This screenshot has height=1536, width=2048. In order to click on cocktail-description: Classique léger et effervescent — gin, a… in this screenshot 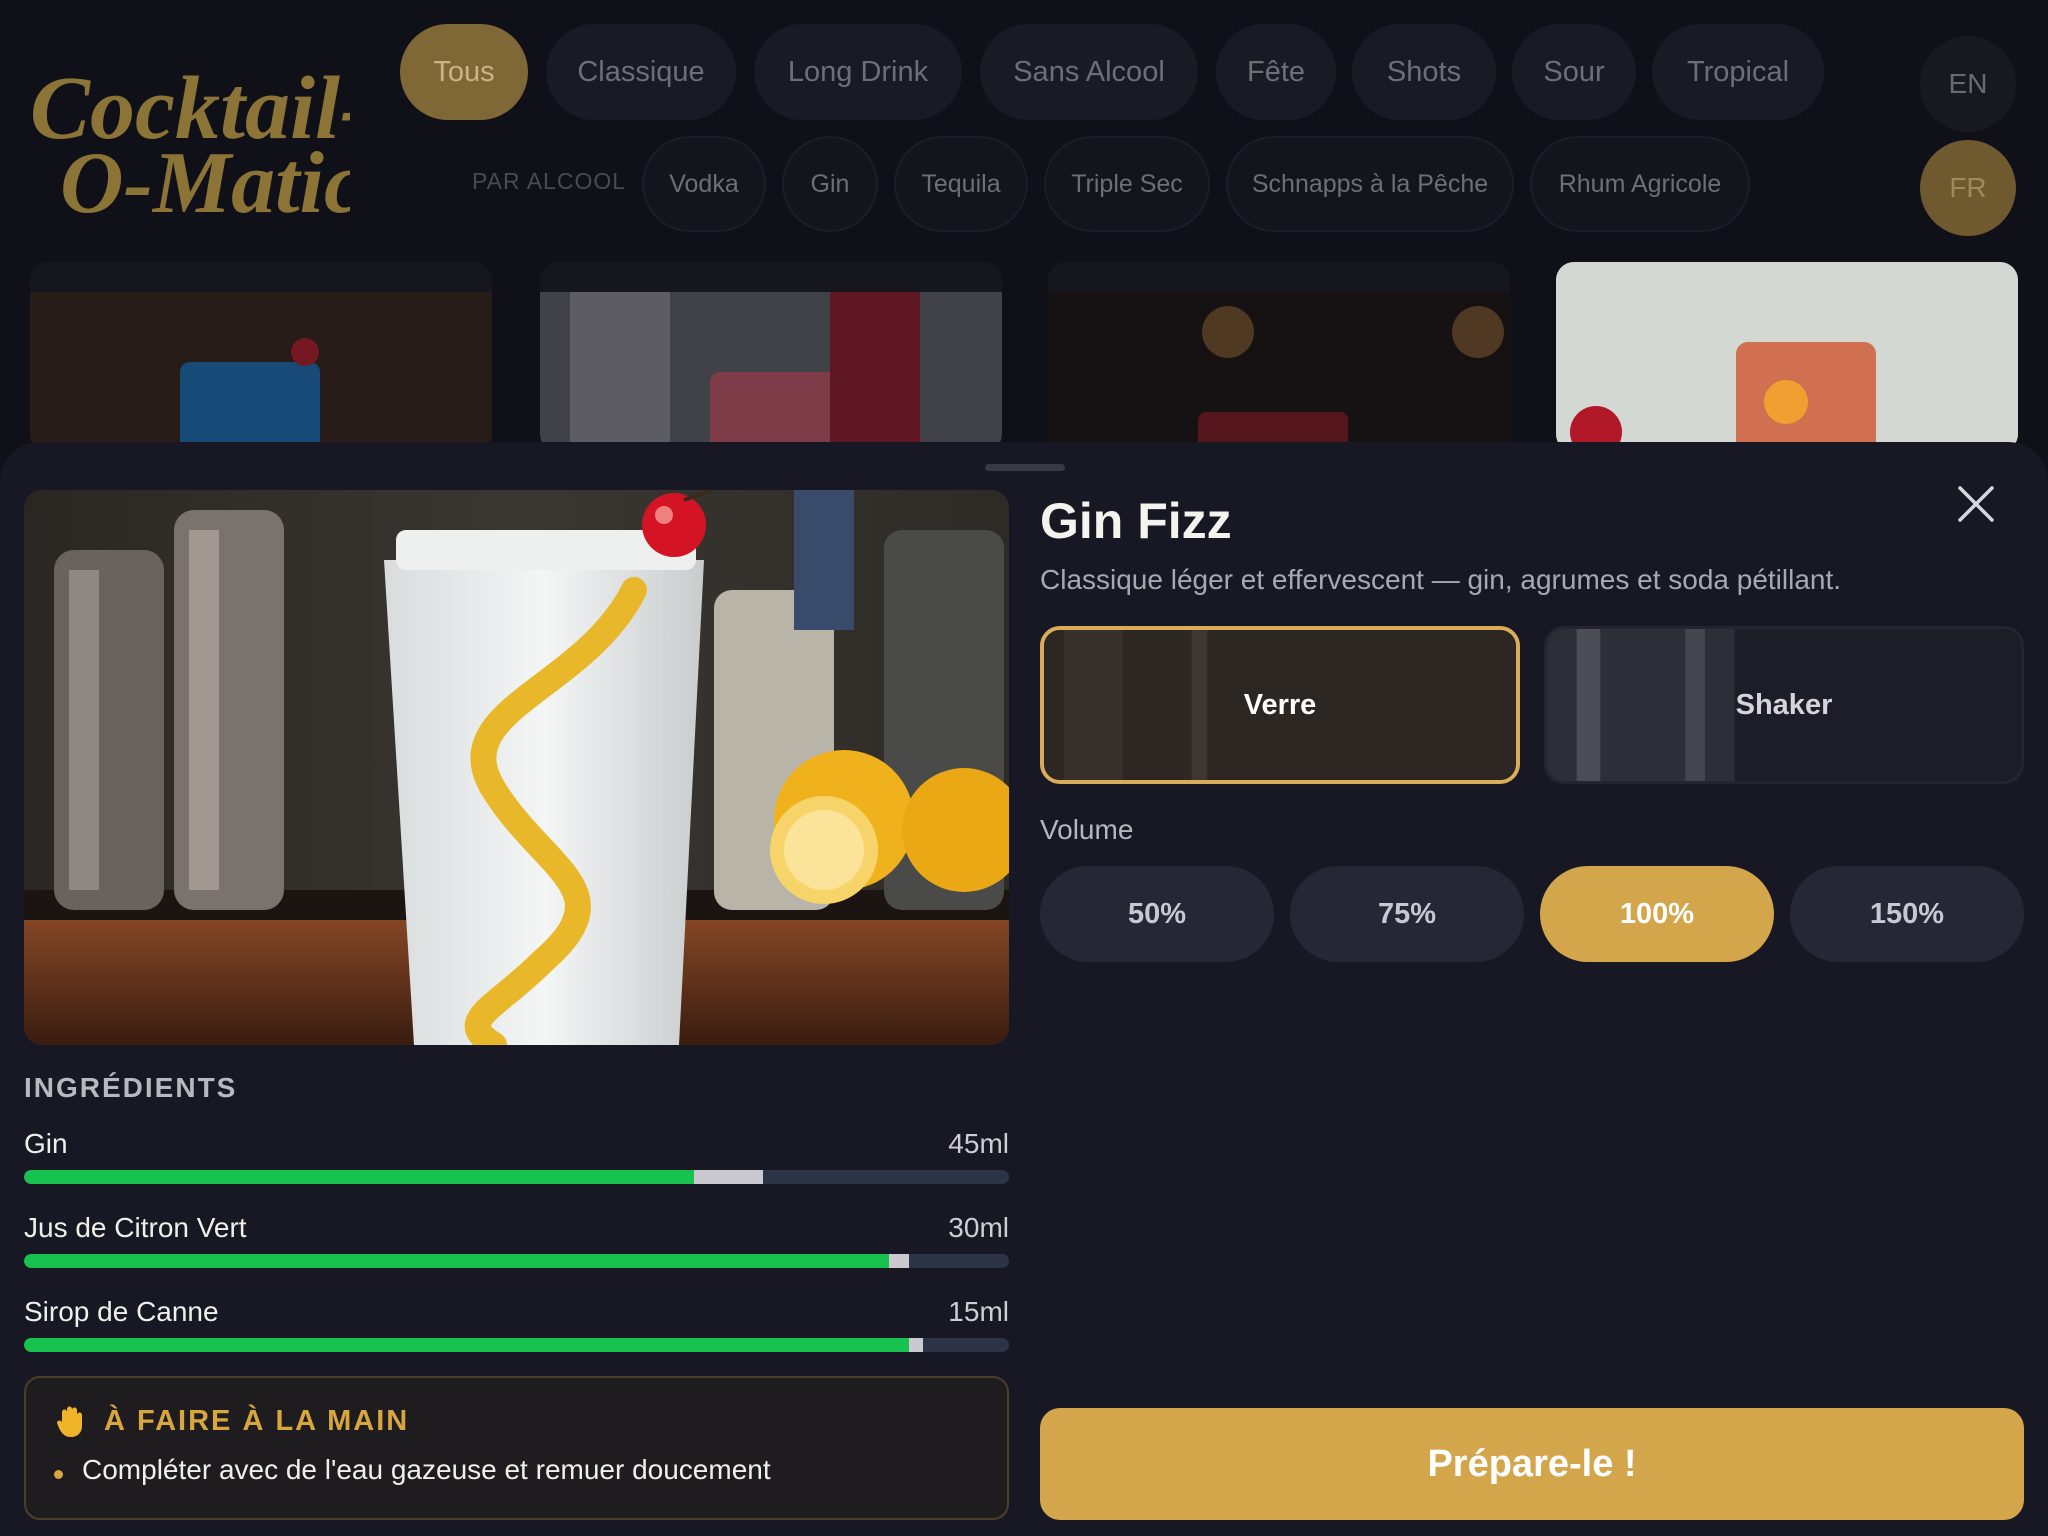, I will do `click(1441, 579)`.